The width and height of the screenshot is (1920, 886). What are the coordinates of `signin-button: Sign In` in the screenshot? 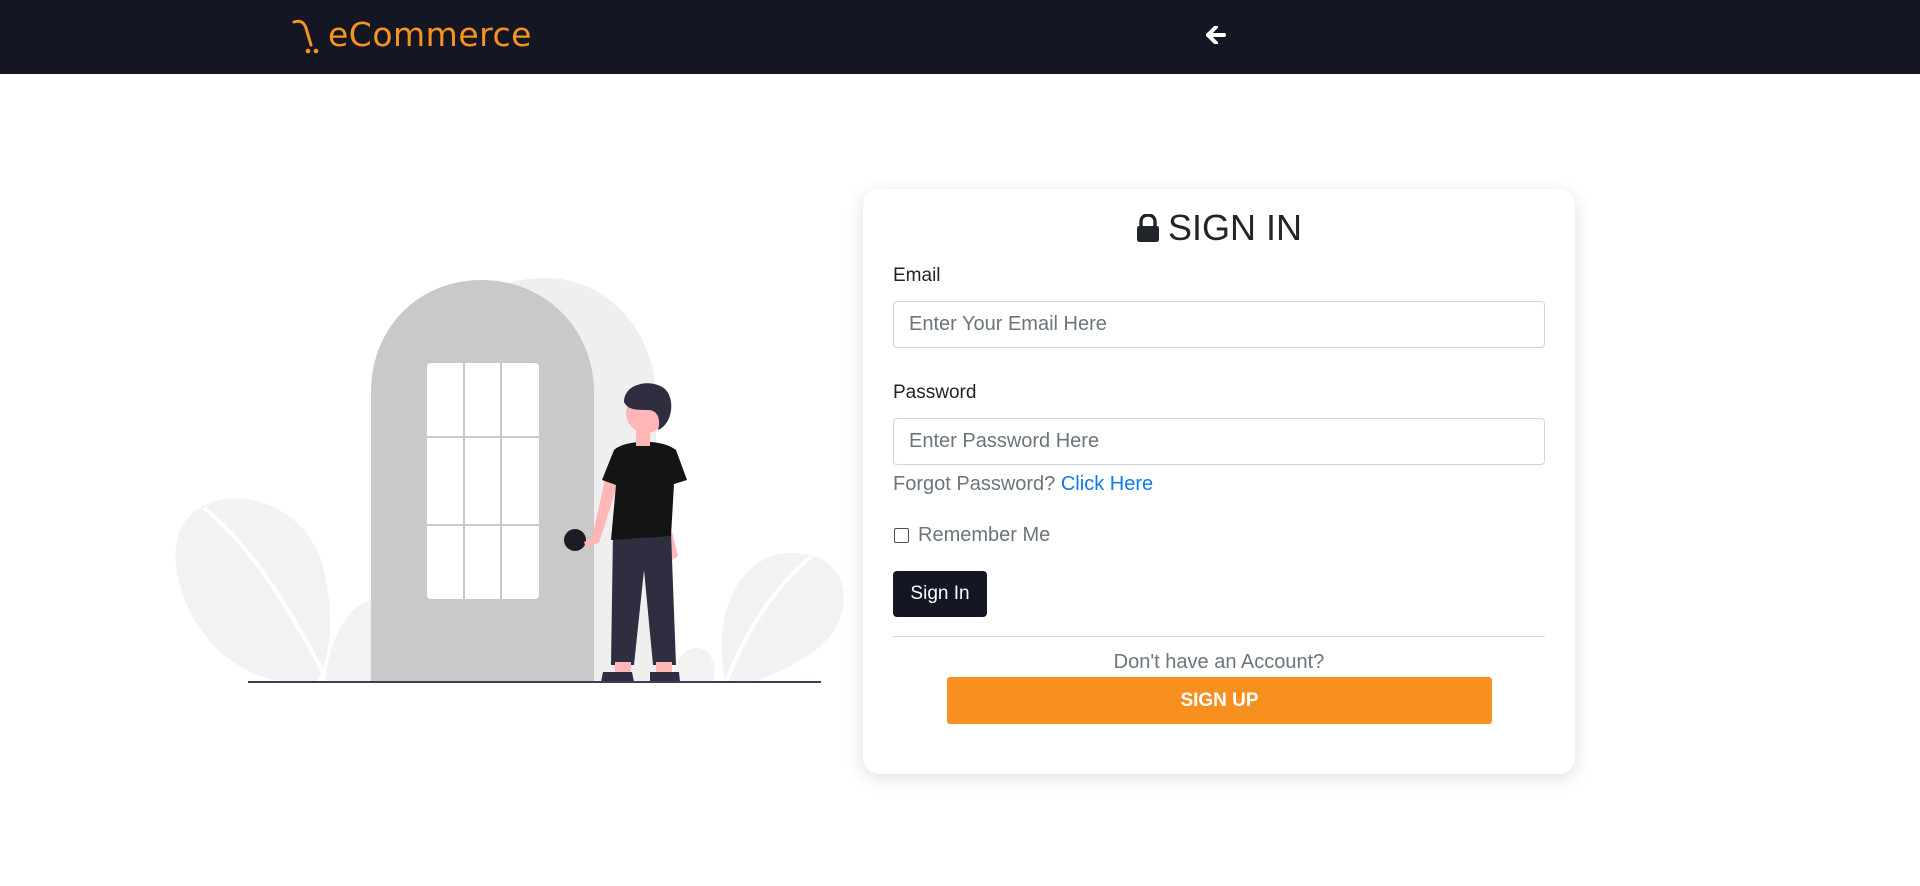 It's located at (940, 594).